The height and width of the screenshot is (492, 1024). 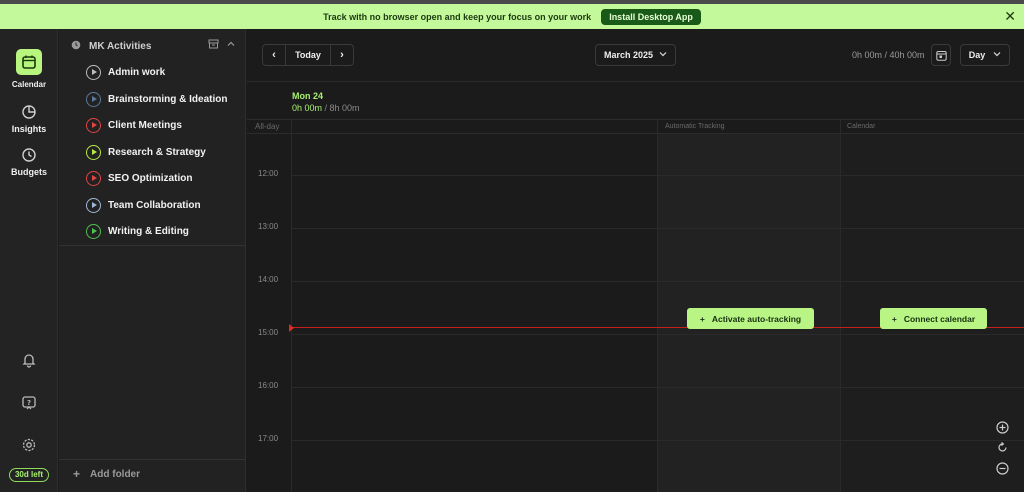 I want to click on hour-label: 12:00, so click(x=268, y=173).